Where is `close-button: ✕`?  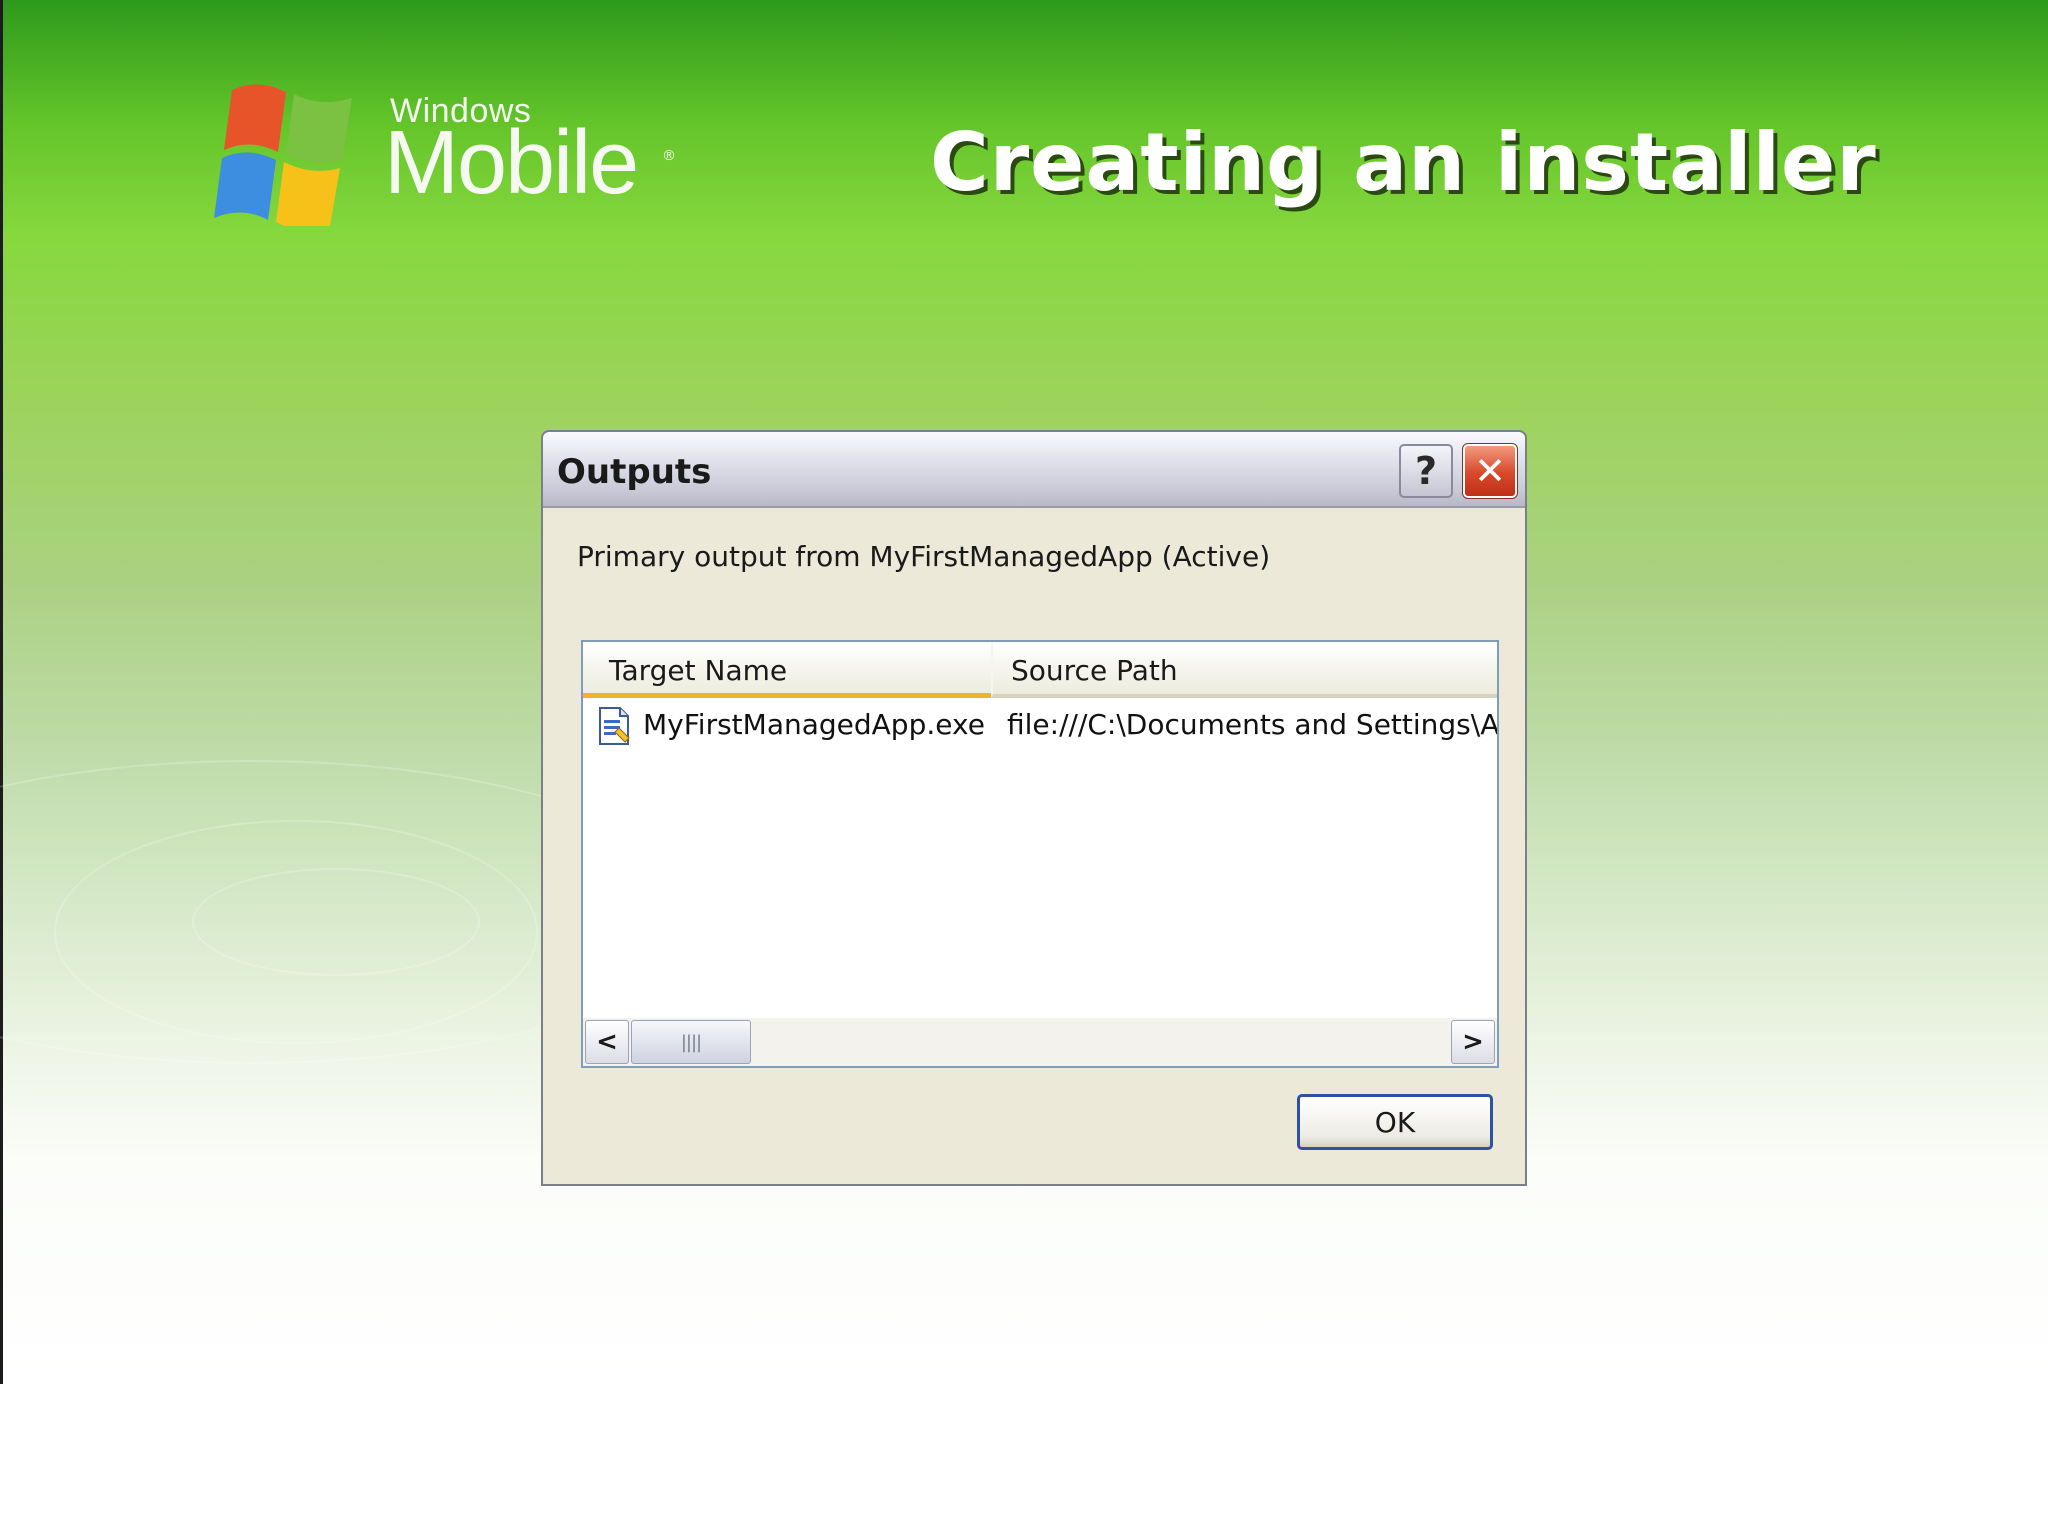
close-button: ✕ is located at coordinates (1490, 471).